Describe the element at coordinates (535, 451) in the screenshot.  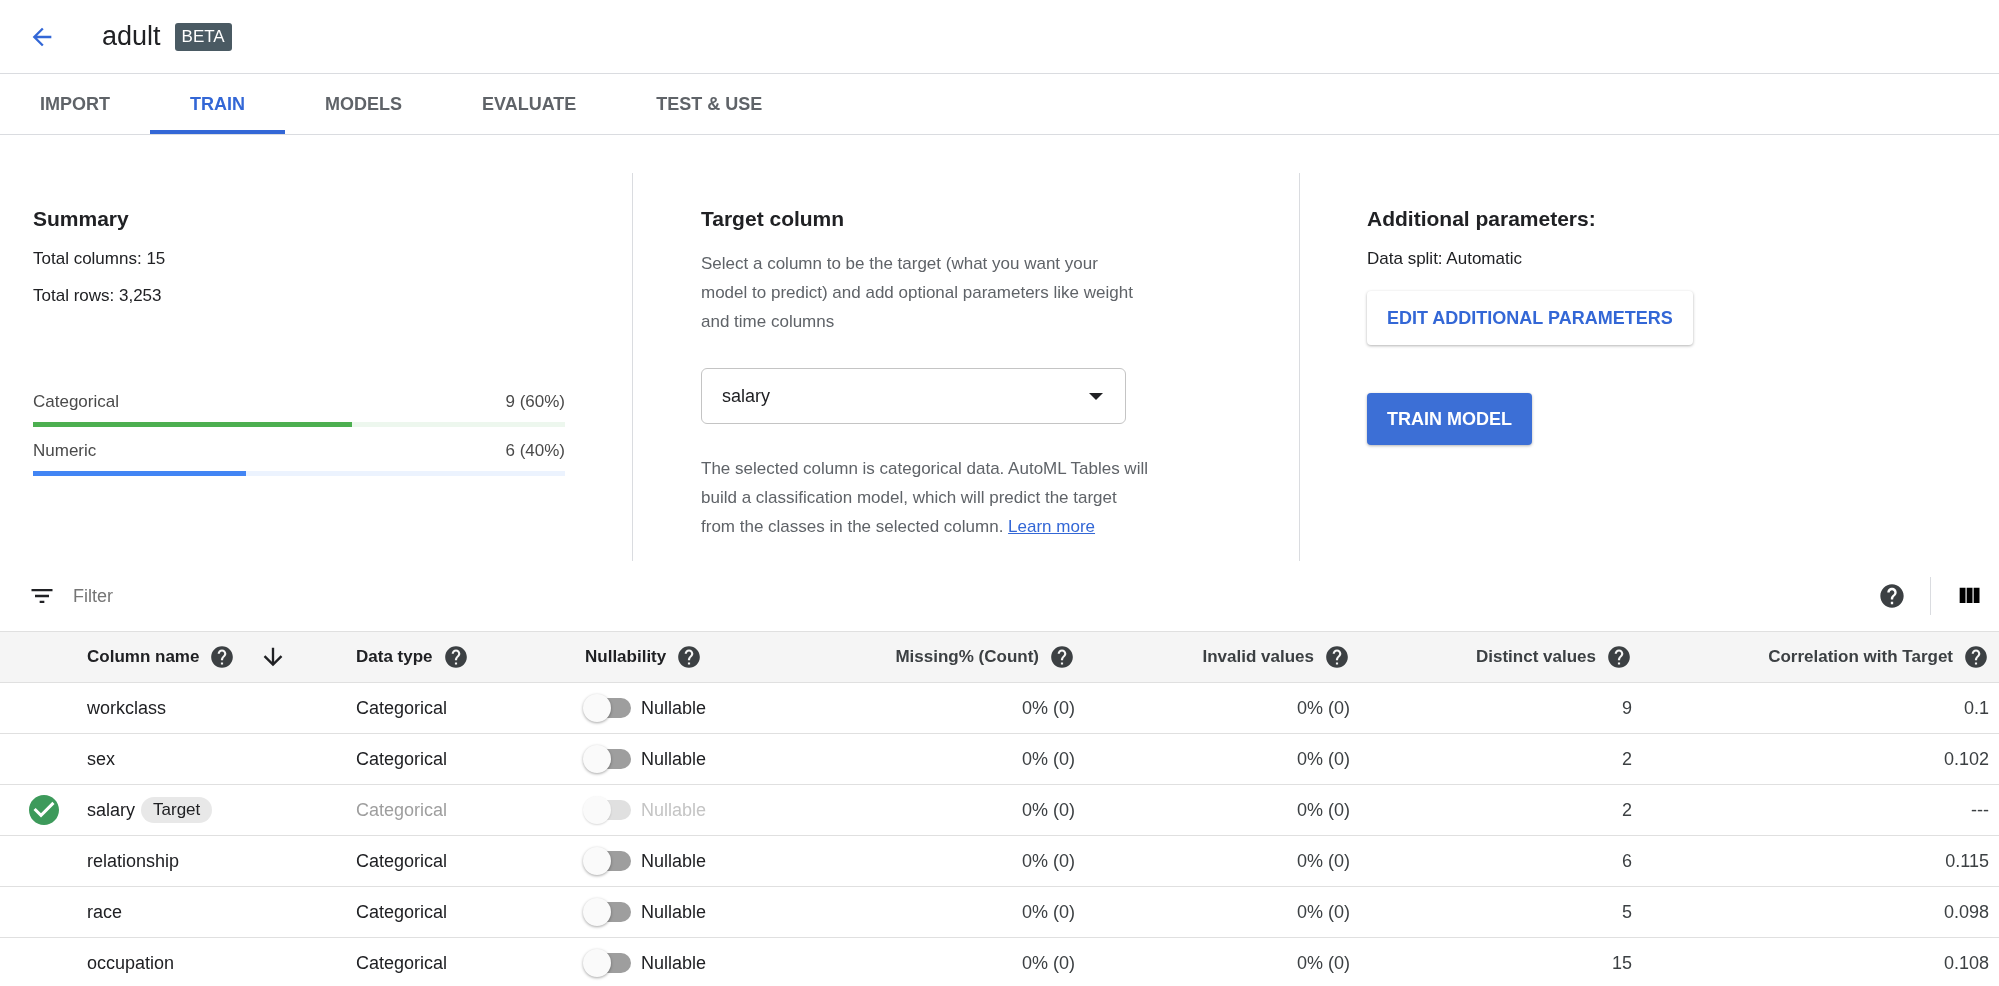
I see `type-count: 6 (40%)` at that location.